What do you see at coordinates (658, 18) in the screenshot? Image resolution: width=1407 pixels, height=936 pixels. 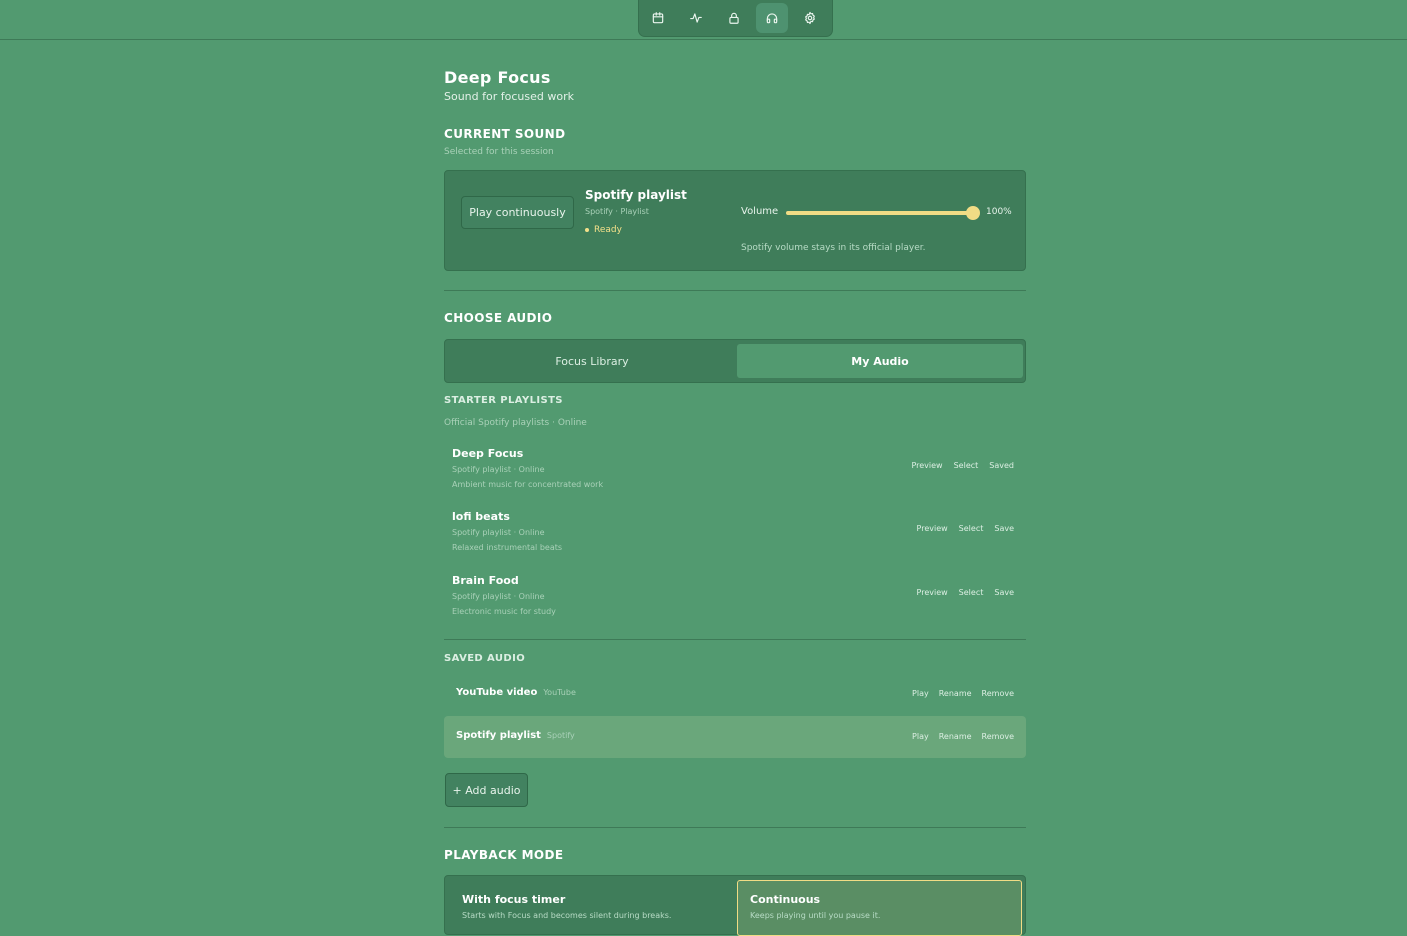 I see `calendar-icon` at bounding box center [658, 18].